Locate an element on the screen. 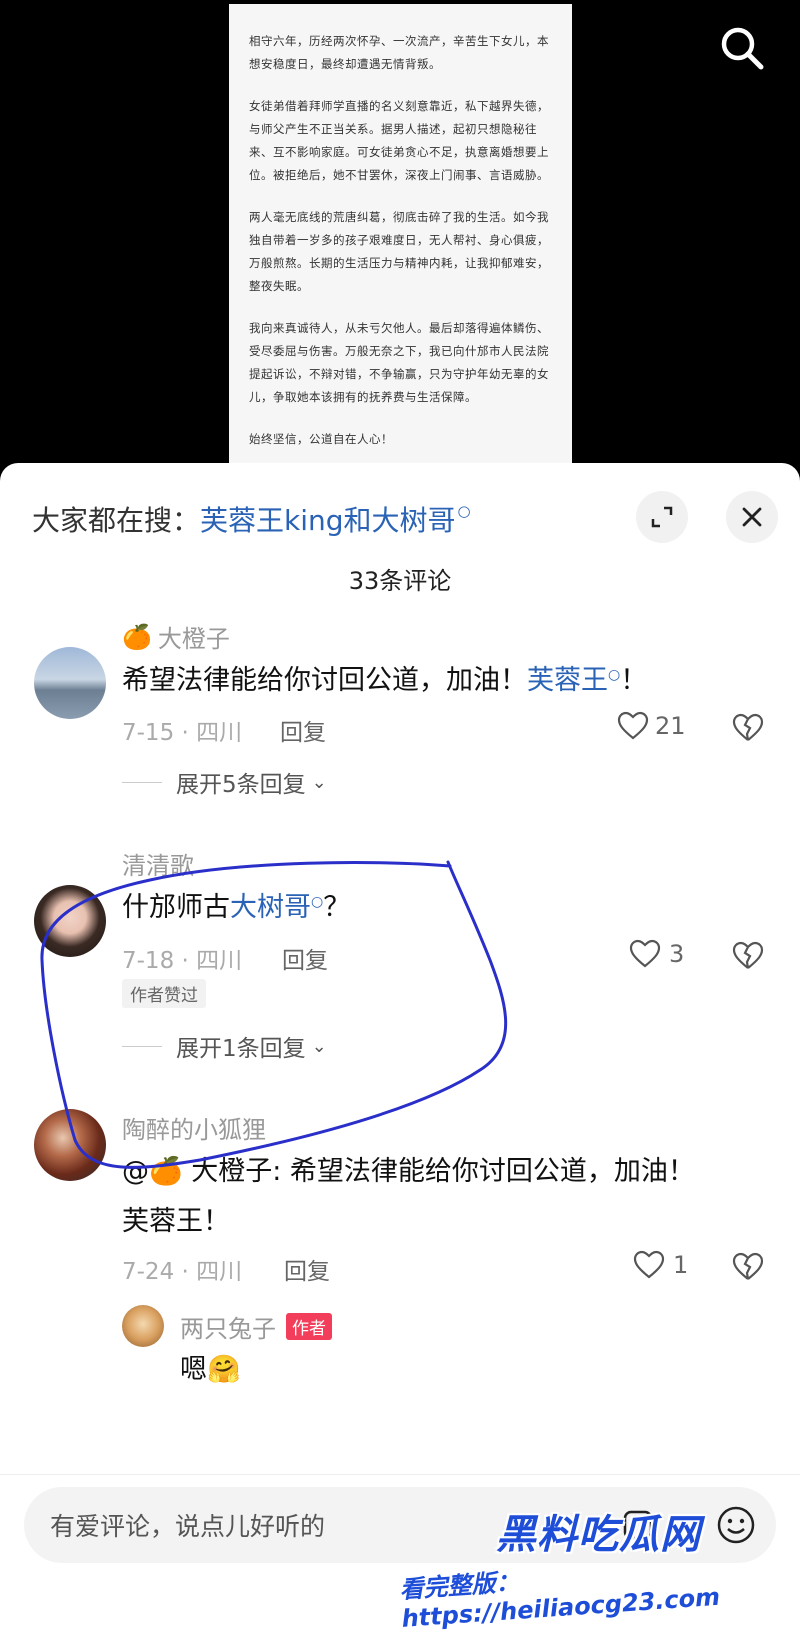 The image size is (800, 1644). comment-date: 7-24 · 四川 is located at coordinates (182, 1272).